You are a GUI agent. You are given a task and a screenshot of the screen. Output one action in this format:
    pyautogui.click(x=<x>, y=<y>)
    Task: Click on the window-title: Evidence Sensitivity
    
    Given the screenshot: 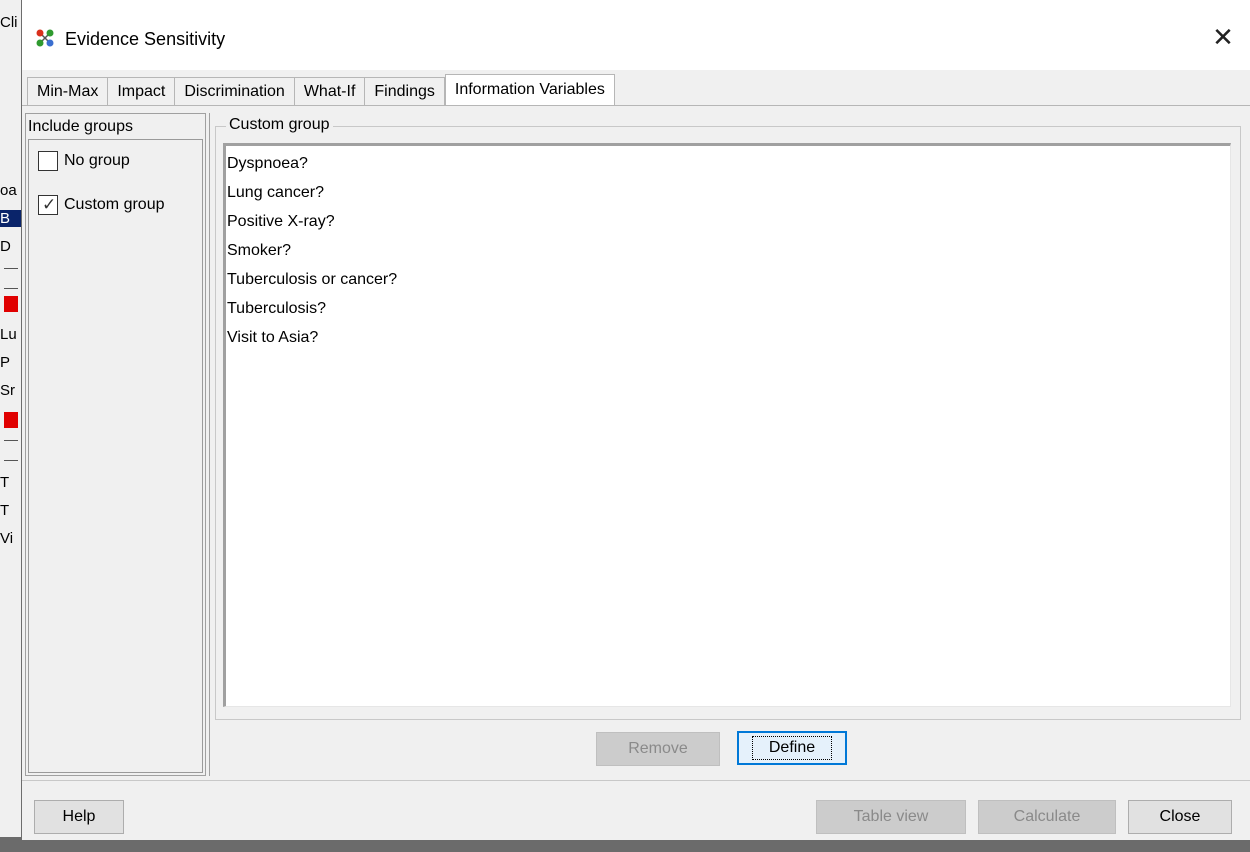 What is the action you would take?
    pyautogui.click(x=145, y=39)
    